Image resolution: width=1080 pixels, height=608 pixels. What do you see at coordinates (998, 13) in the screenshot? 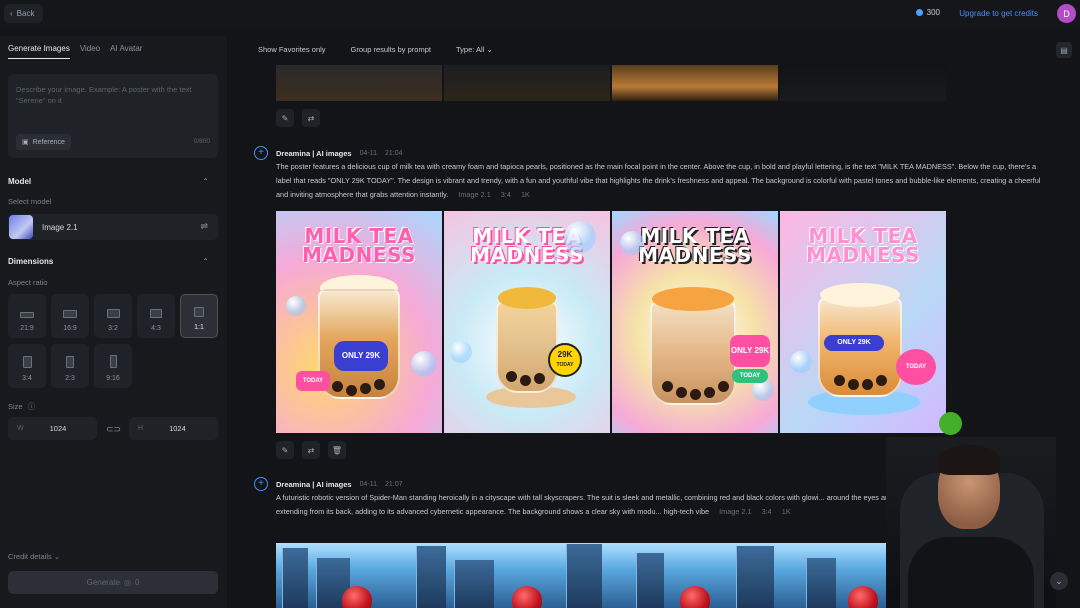
I see `upgrade-link: Upgrade to get credits` at bounding box center [998, 13].